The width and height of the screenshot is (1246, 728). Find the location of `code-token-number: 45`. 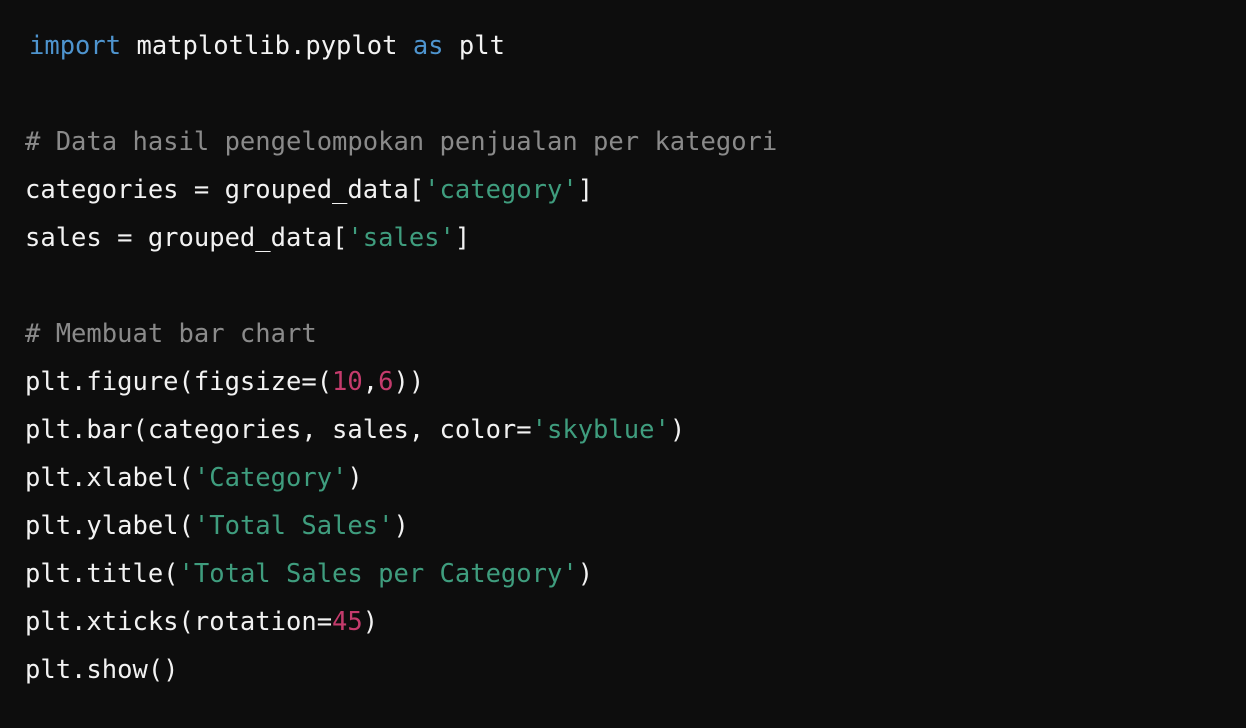

code-token-number: 45 is located at coordinates (347, 622).